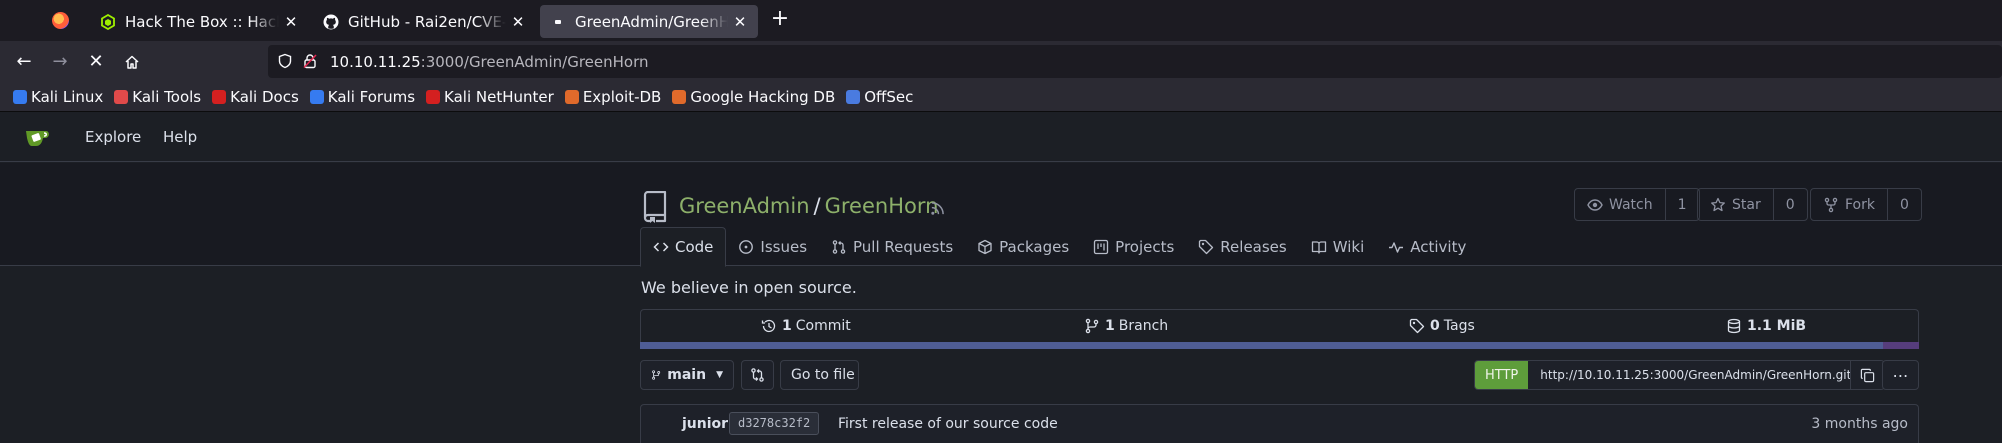 The height and width of the screenshot is (443, 2002). I want to click on fork-count: 0, so click(1903, 204).